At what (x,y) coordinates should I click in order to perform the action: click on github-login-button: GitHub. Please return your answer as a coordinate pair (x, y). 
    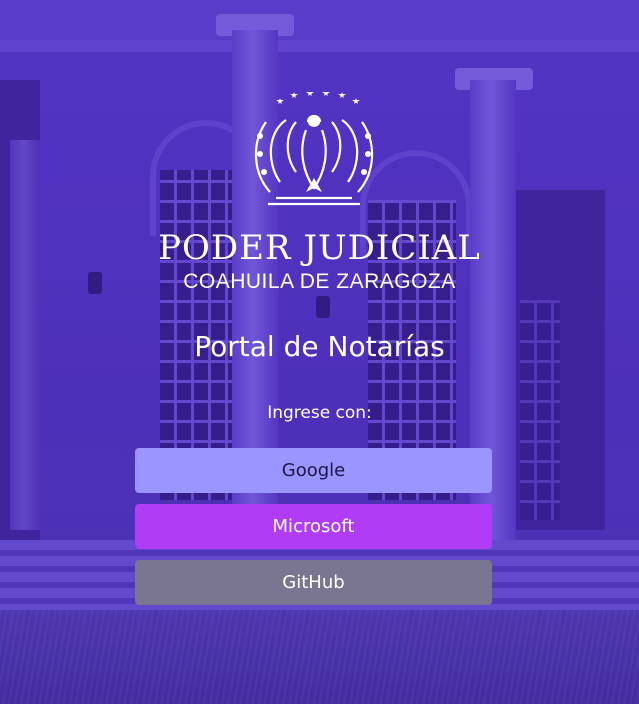
    Looking at the image, I should click on (313, 582).